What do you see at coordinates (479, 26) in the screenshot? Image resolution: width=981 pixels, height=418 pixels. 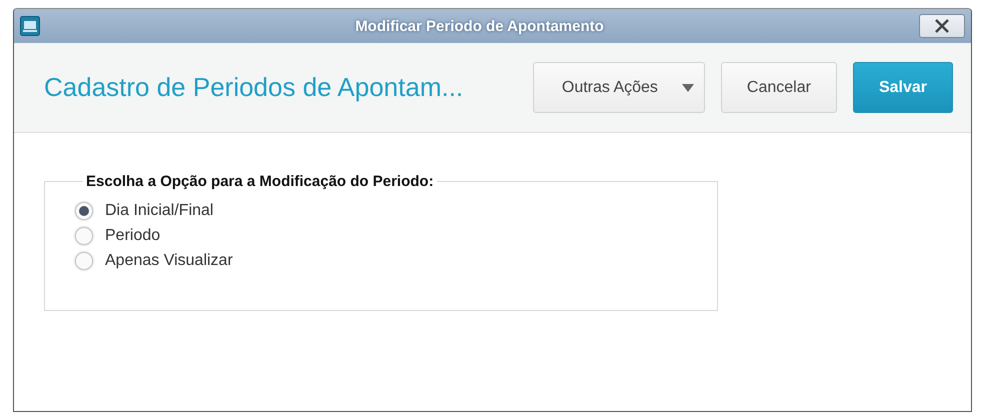 I see `window-title: Modificar Periodo de Apontamento` at bounding box center [479, 26].